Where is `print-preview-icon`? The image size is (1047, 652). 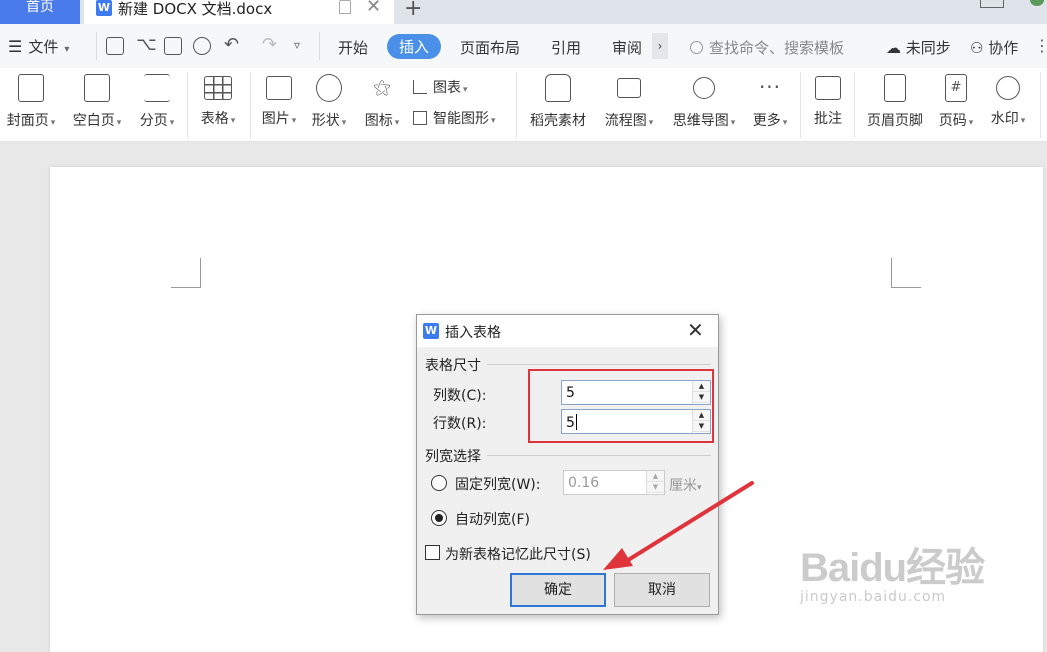 print-preview-icon is located at coordinates (202, 46).